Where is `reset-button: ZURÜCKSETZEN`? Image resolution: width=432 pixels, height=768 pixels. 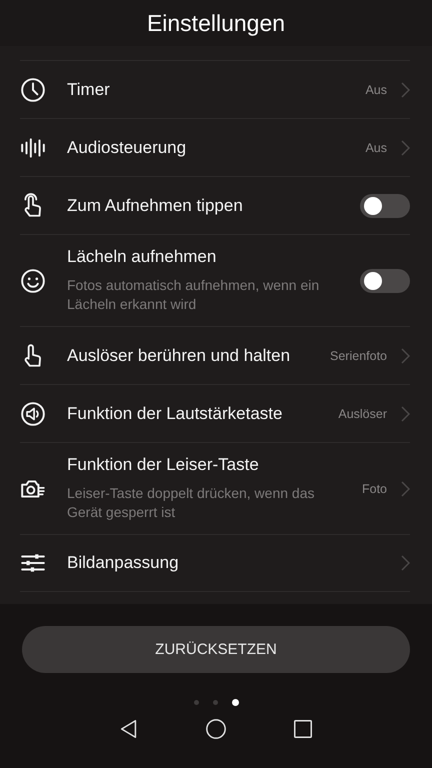
reset-button: ZURÜCKSETZEN is located at coordinates (216, 649).